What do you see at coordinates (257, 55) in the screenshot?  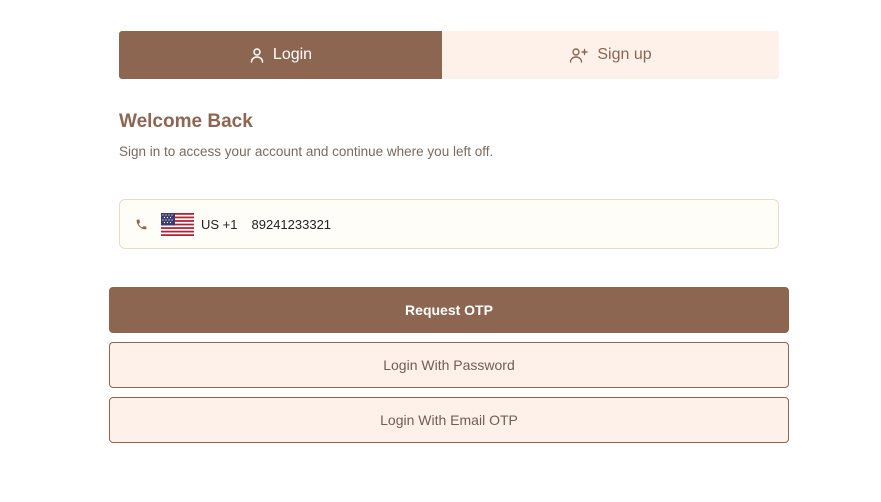 I see `user-icon` at bounding box center [257, 55].